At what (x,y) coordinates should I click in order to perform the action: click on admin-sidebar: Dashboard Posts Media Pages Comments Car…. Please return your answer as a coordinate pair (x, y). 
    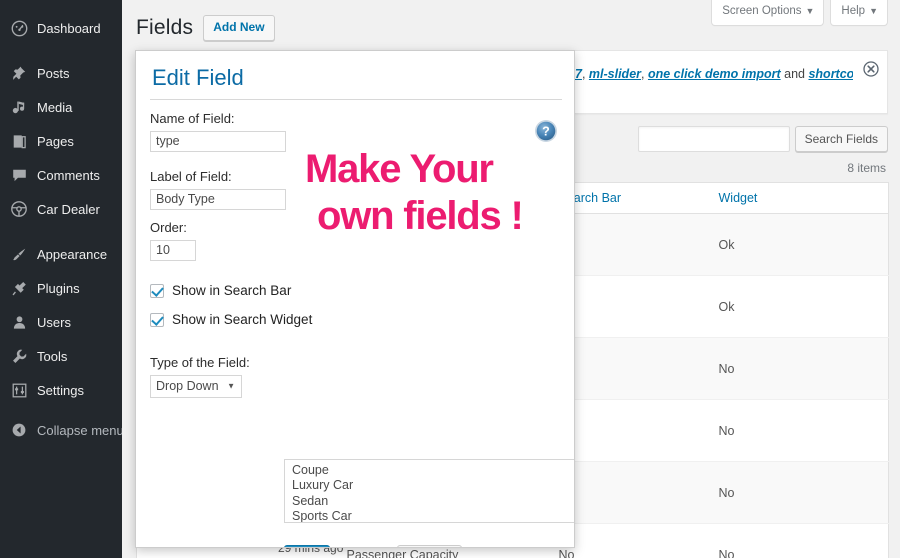
    Looking at the image, I should click on (62, 279).